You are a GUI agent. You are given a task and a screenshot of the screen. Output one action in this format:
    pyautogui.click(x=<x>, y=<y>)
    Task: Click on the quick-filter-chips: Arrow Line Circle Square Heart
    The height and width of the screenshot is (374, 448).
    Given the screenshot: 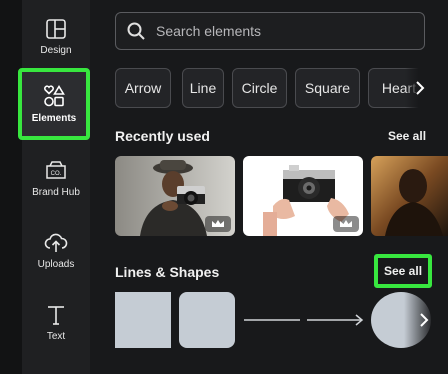 What is the action you would take?
    pyautogui.click(x=281, y=88)
    